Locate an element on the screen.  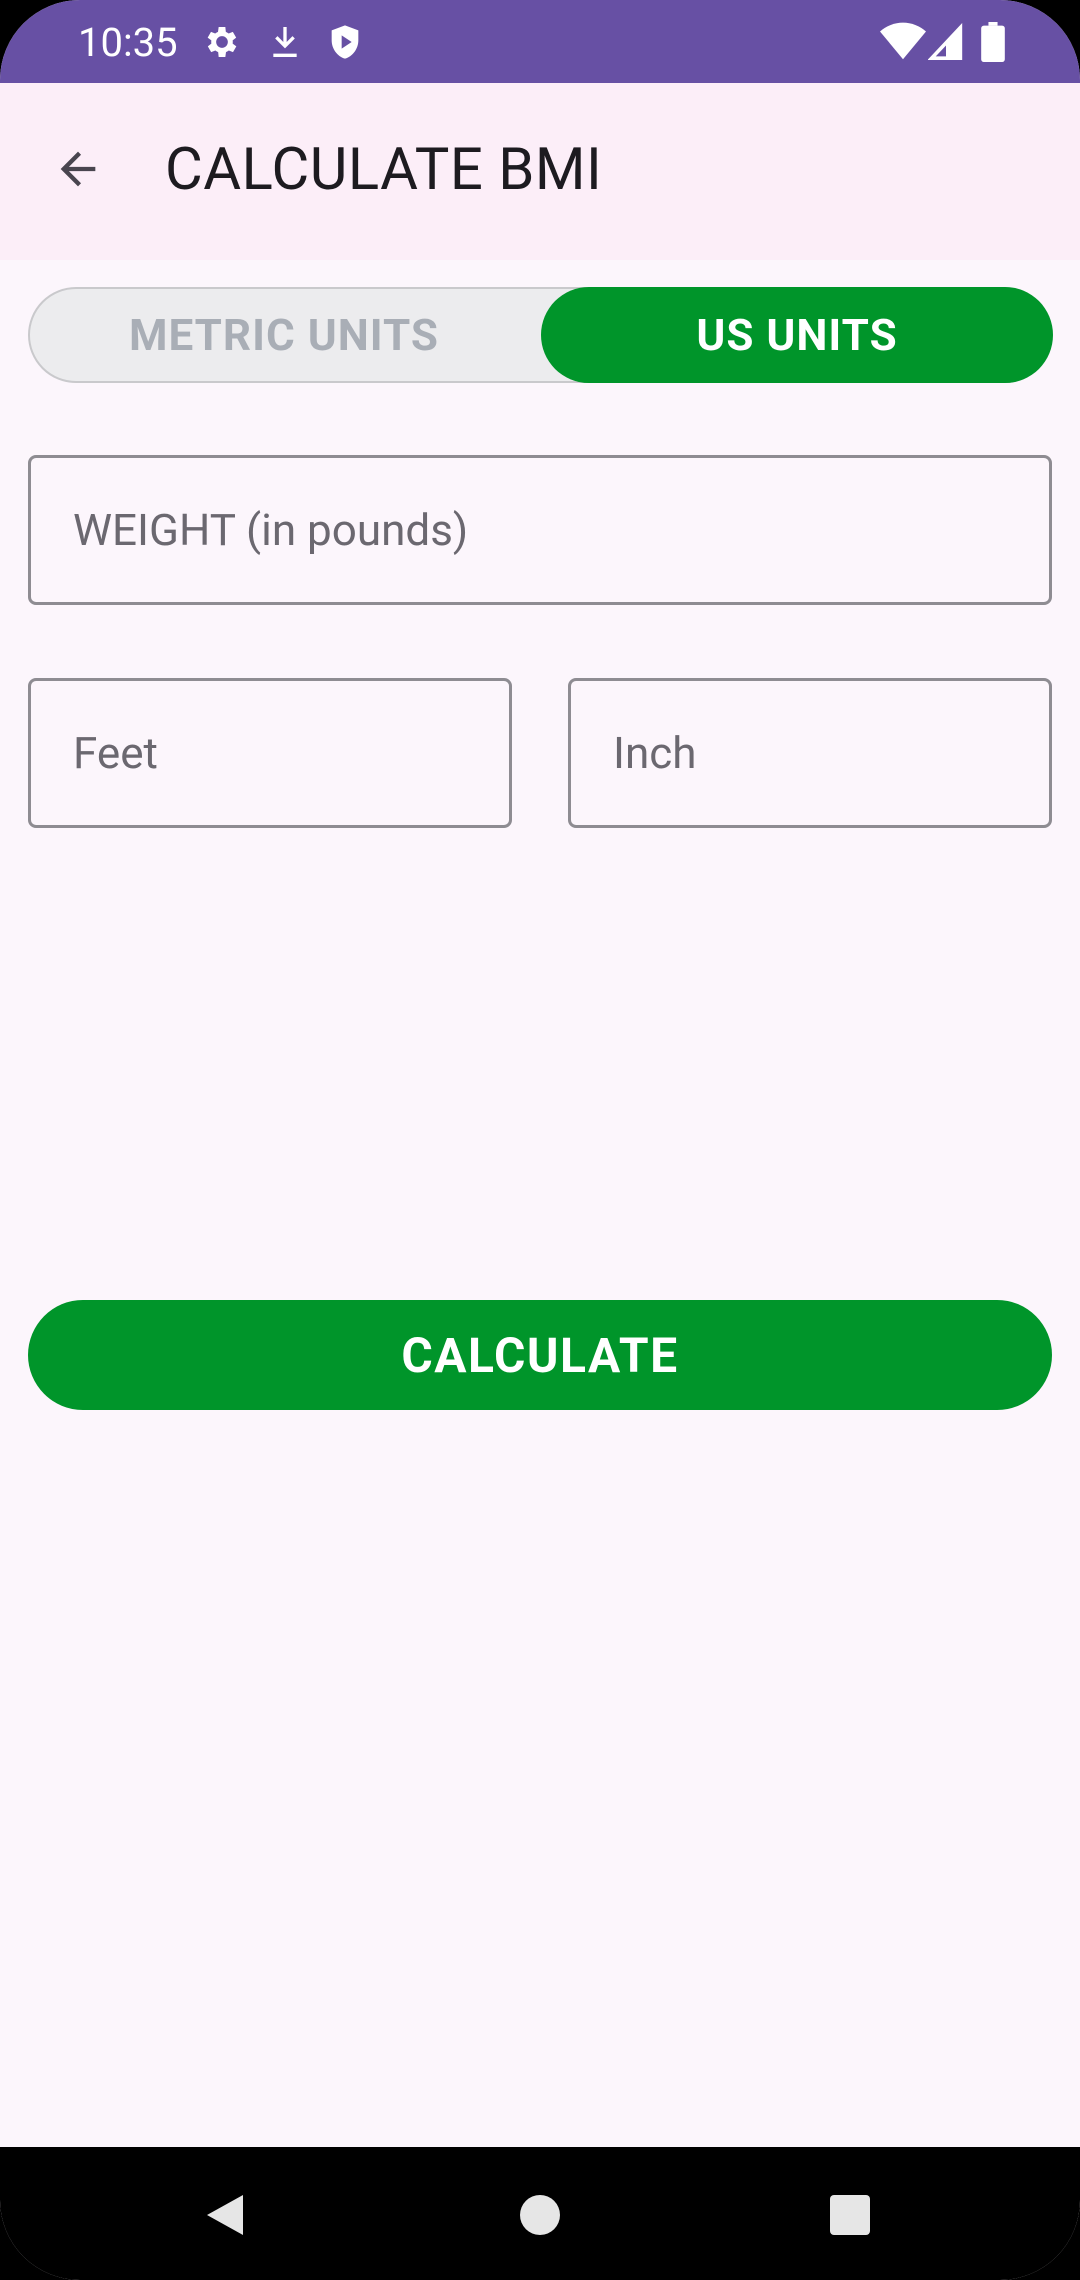
signal-icon is located at coordinates (945, 42).